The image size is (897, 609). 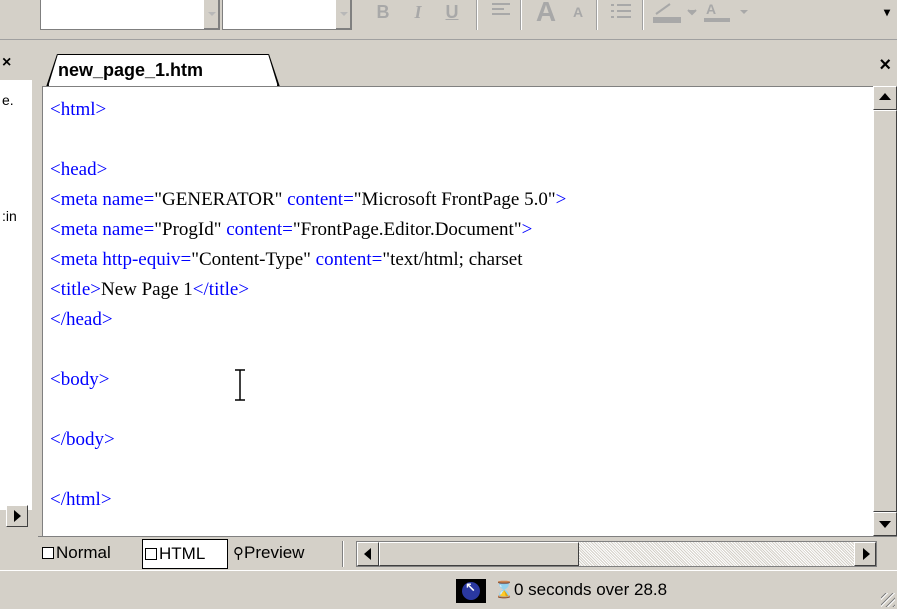 I want to click on task-pane-close-icon: ×, so click(x=6, y=63).